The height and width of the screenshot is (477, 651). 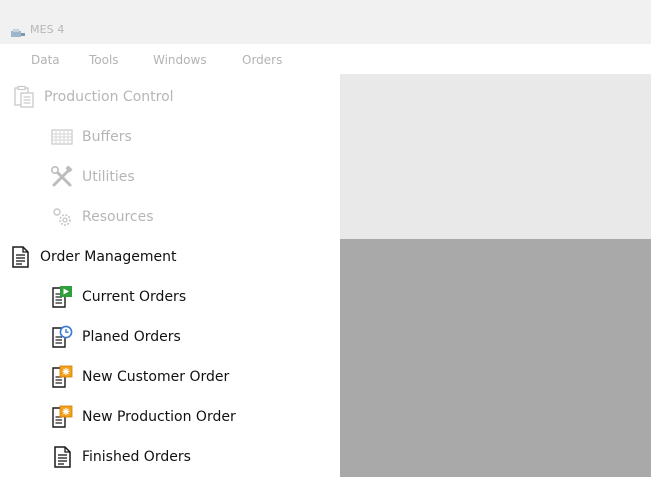 I want to click on nav-order-management: Order Management, so click(x=92, y=257).